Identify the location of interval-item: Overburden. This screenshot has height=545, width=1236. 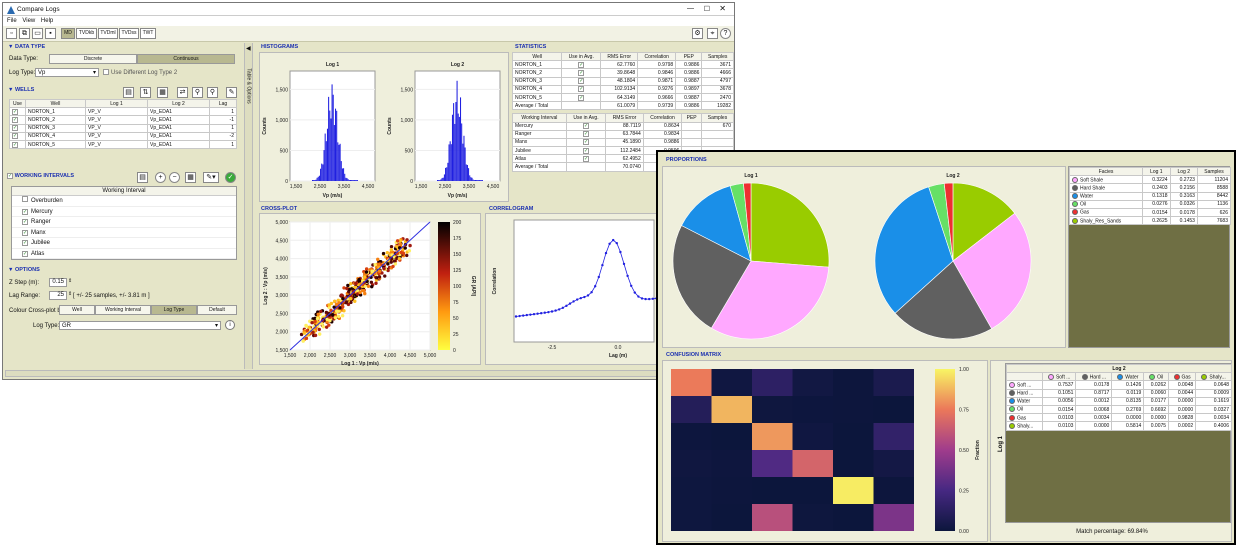
(124, 201).